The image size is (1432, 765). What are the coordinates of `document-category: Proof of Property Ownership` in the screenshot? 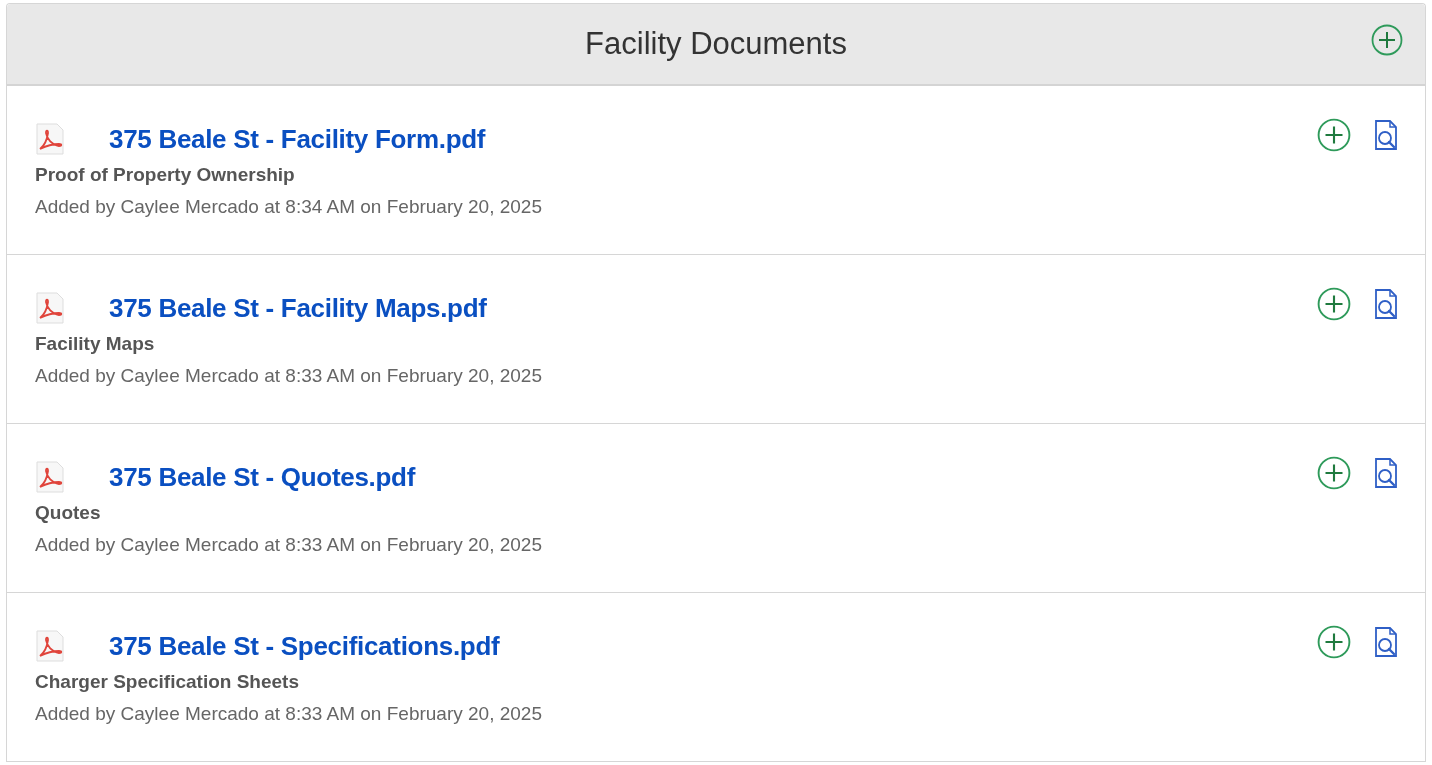 It's located at (165, 175).